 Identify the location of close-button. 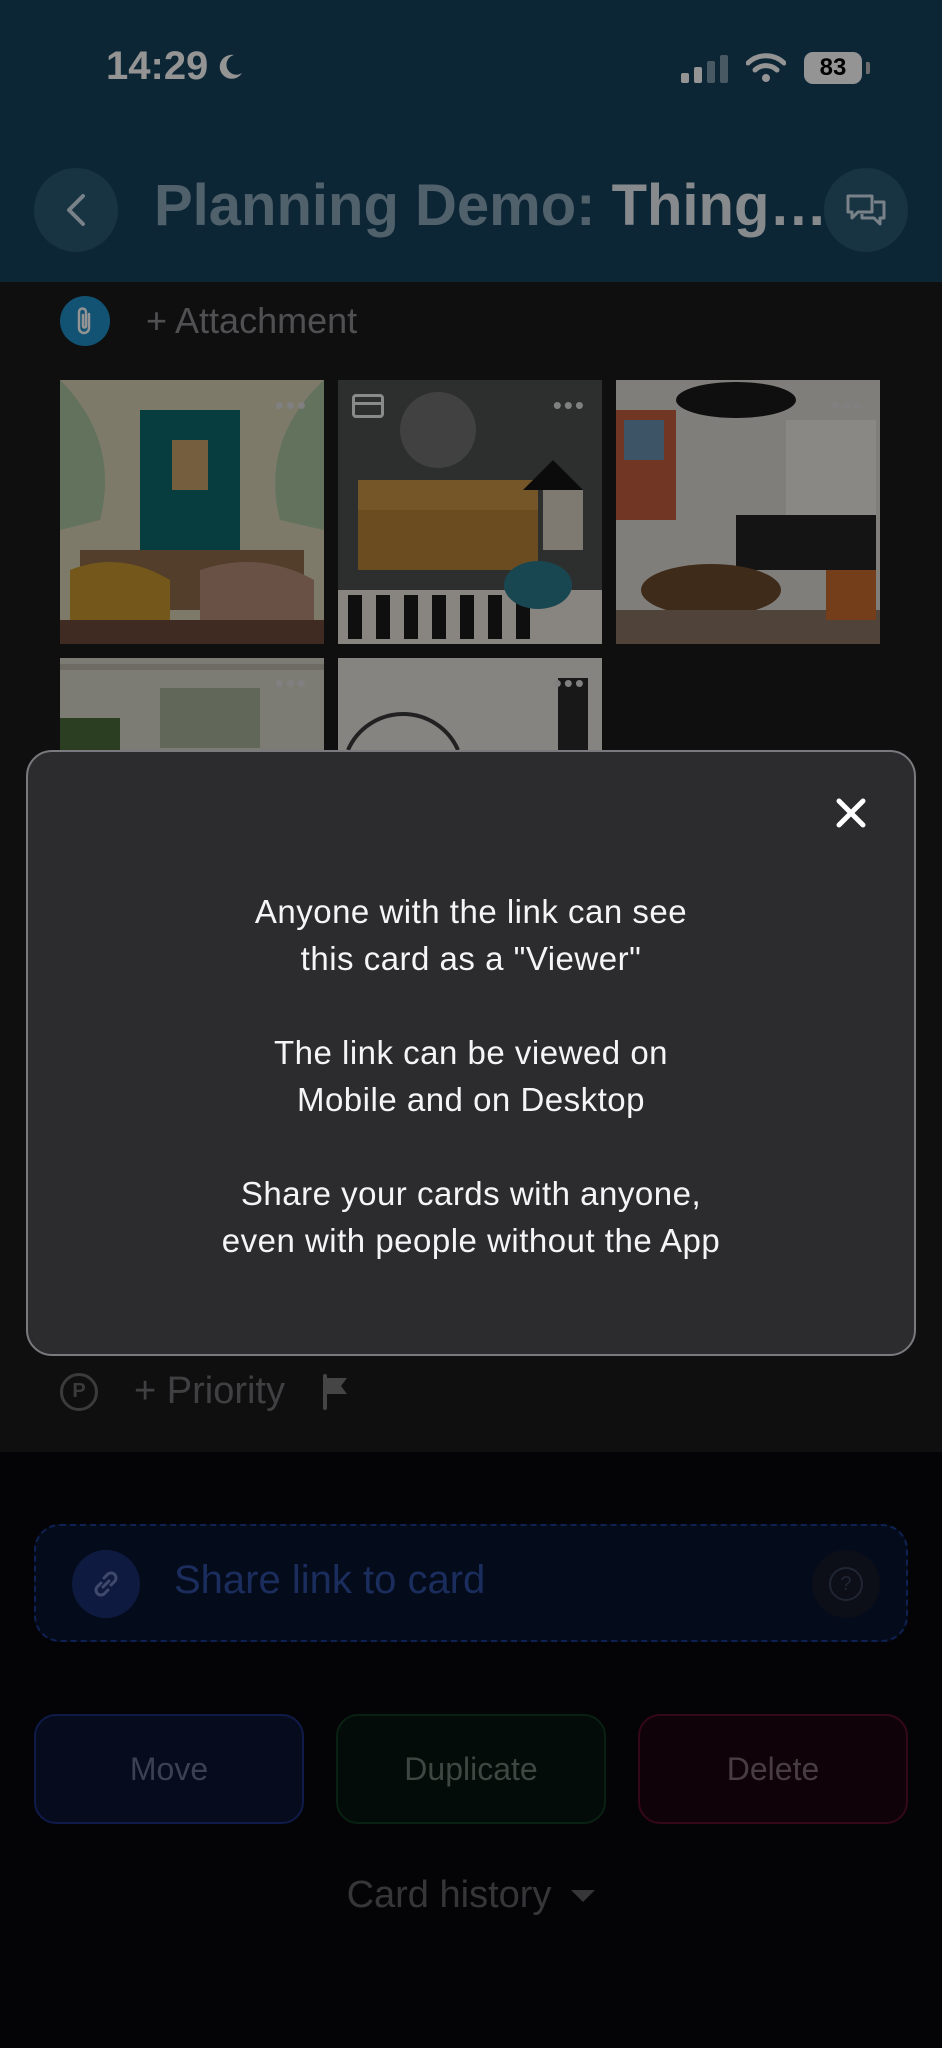
(851, 813).